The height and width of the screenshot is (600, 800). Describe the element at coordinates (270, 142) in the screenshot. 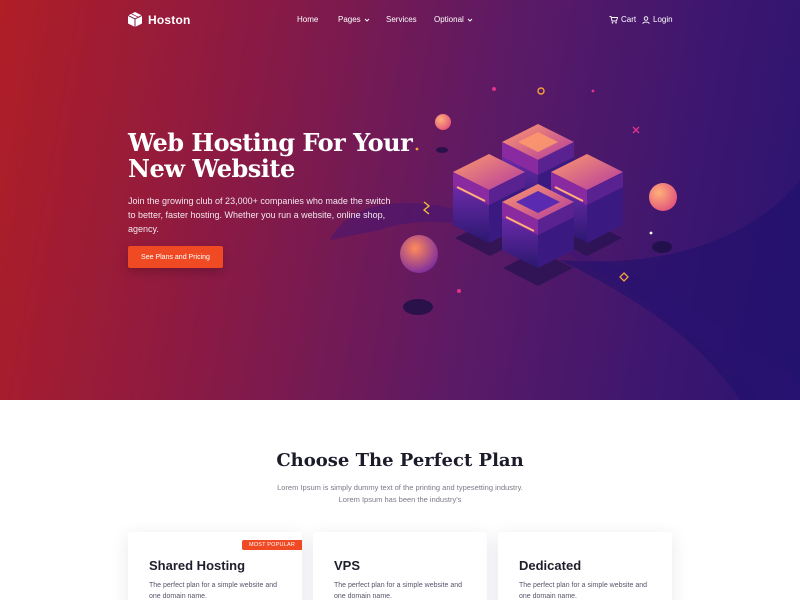

I see `hero-title-line1: Web Hosting For Your` at that location.